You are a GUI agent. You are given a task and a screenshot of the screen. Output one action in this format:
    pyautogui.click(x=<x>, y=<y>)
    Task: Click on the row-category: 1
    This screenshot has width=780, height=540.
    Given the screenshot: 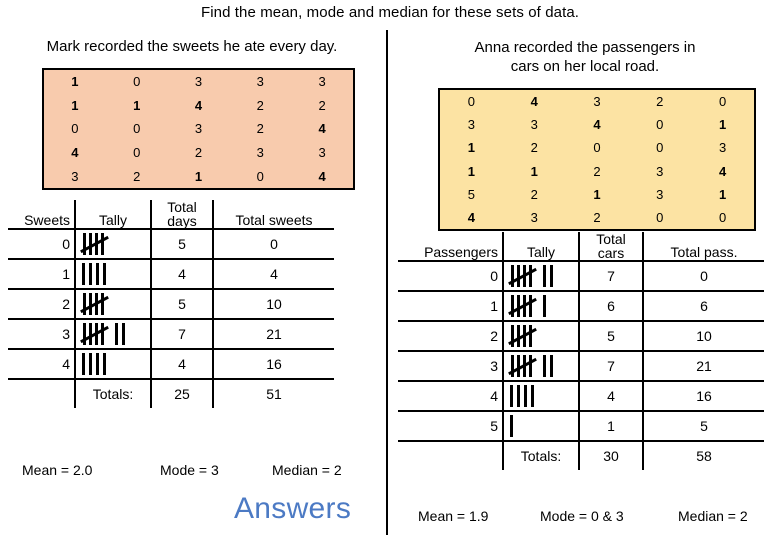 What is the action you would take?
    pyautogui.click(x=41, y=273)
    